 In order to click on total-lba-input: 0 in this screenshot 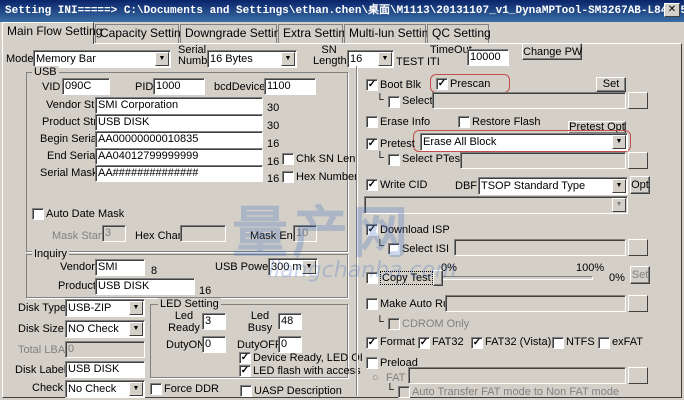, I will do `click(105, 349)`.